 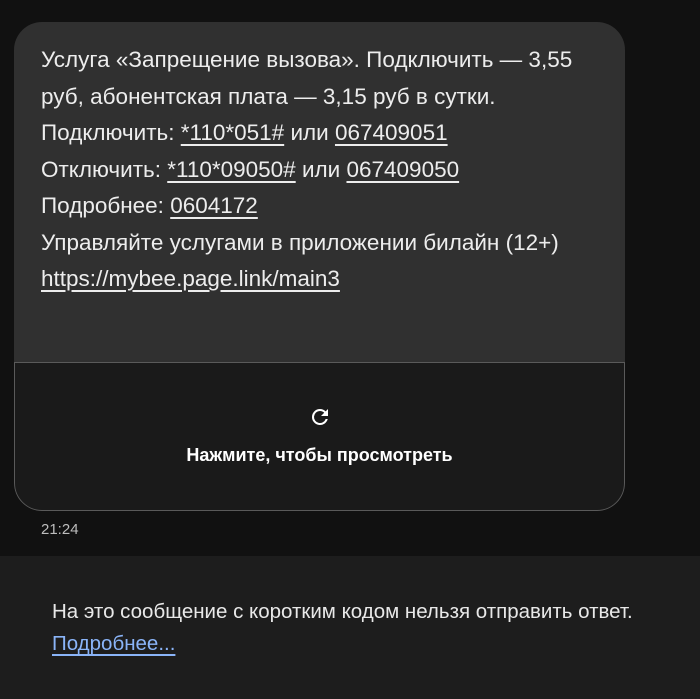 I want to click on disconnect-number-link: 067409050, so click(x=402, y=169).